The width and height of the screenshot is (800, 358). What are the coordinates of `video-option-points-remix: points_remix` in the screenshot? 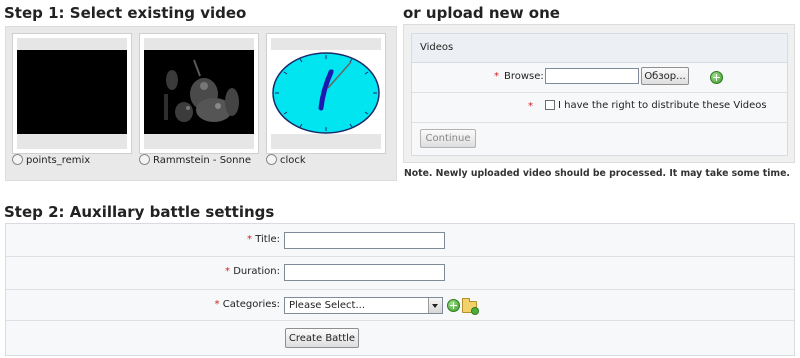 It's located at (51, 161).